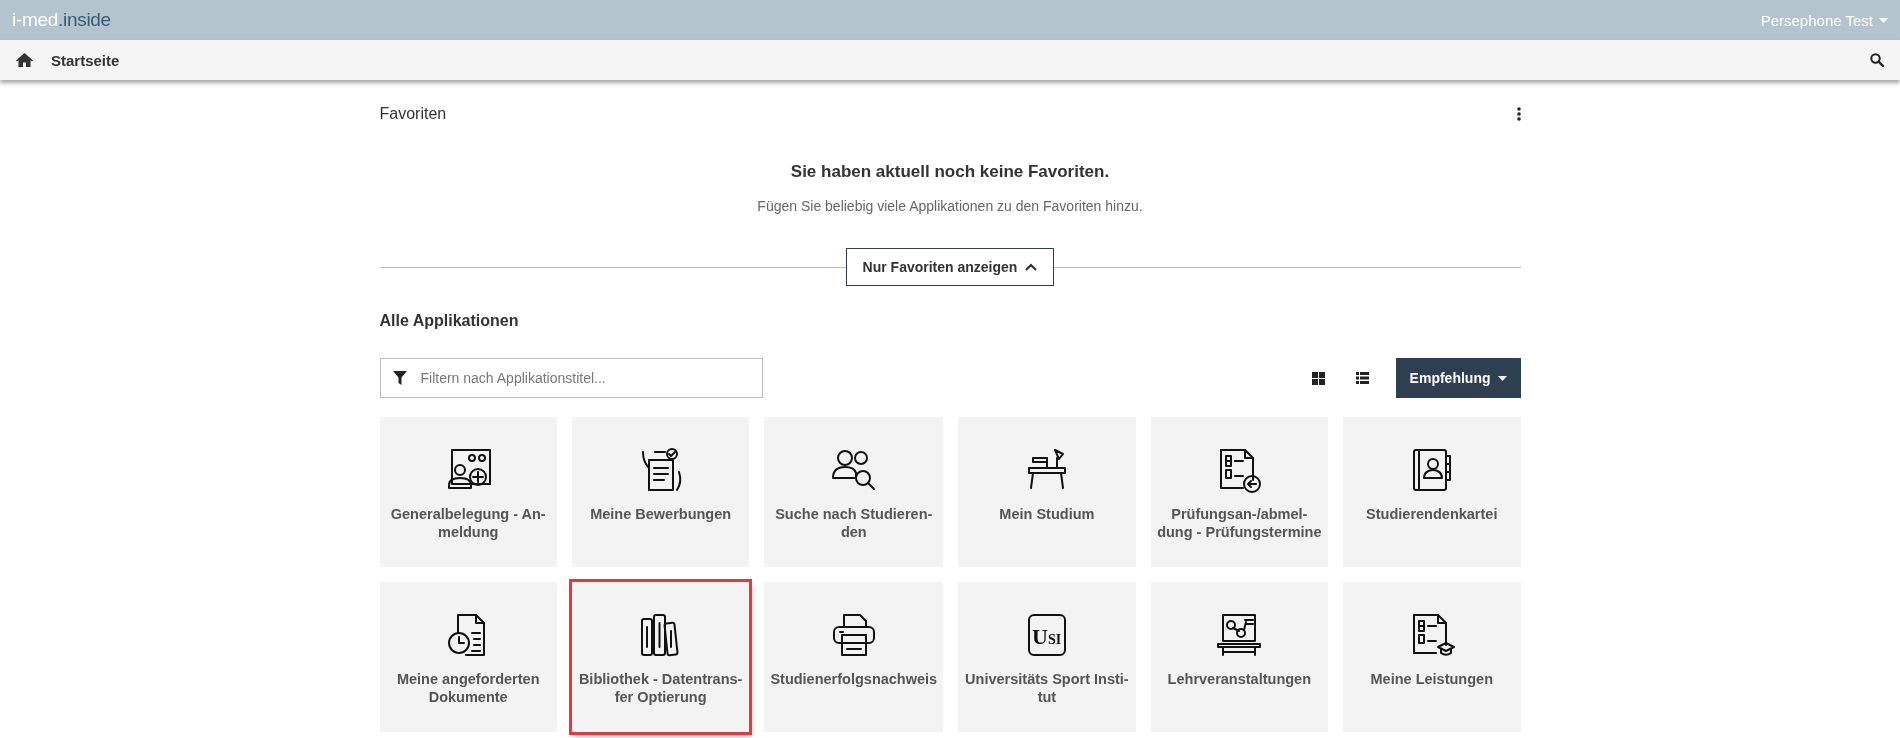 This screenshot has height=738, width=1900. I want to click on list-view-icon, so click(1363, 378).